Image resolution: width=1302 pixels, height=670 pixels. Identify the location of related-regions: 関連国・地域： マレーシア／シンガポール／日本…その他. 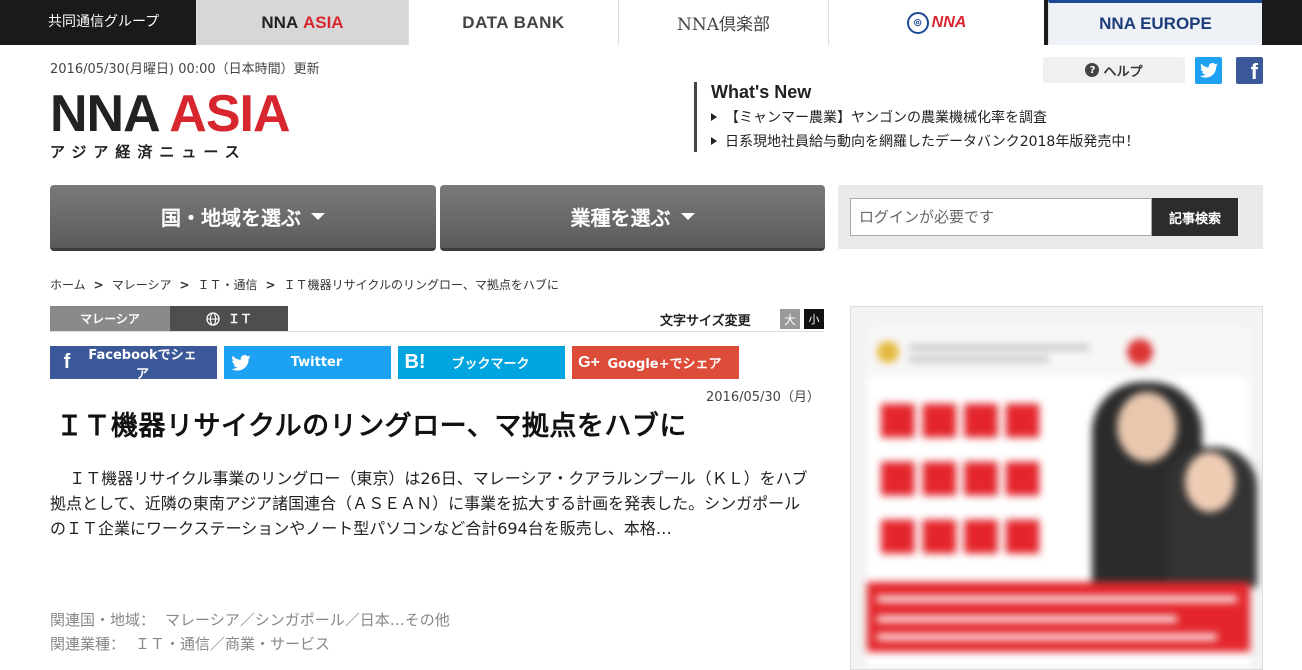
(250, 619).